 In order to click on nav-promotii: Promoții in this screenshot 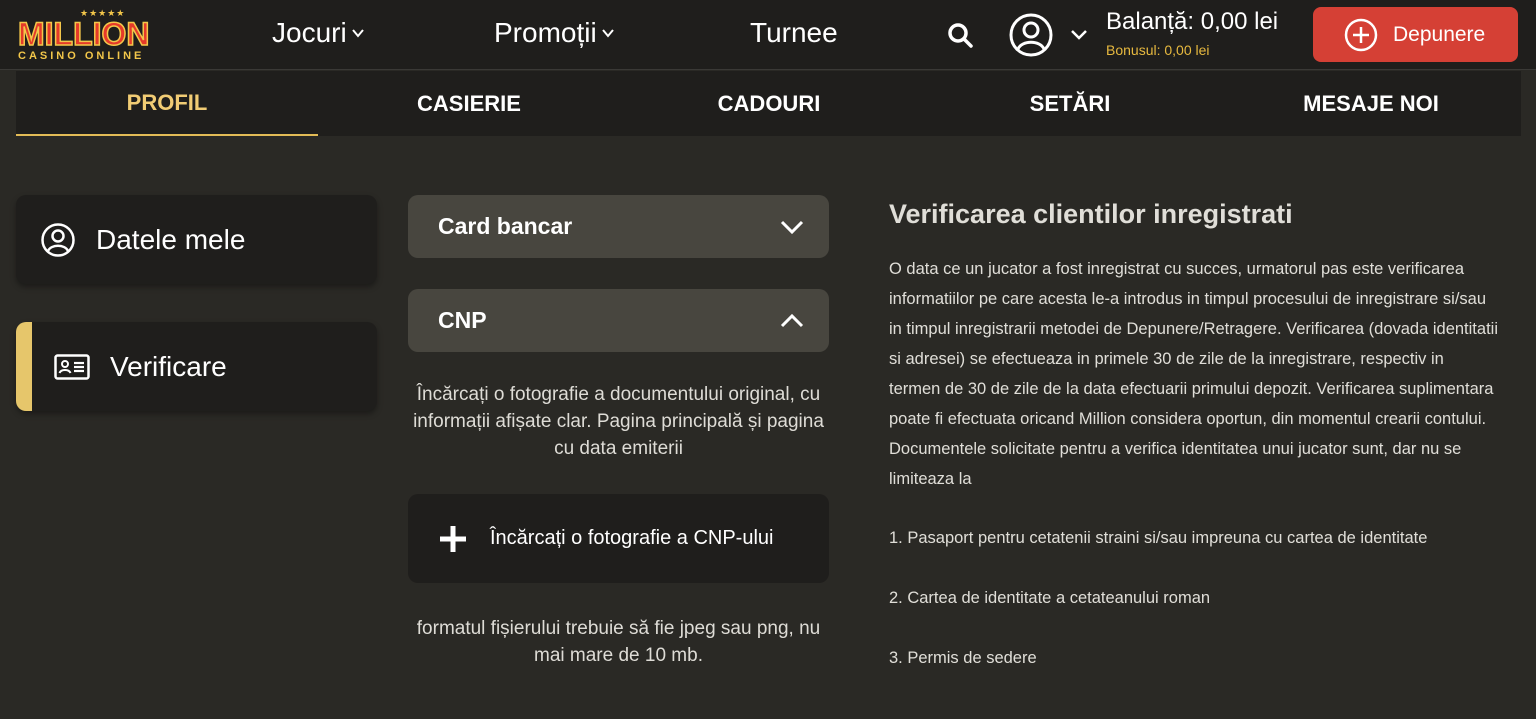, I will do `click(554, 33)`.